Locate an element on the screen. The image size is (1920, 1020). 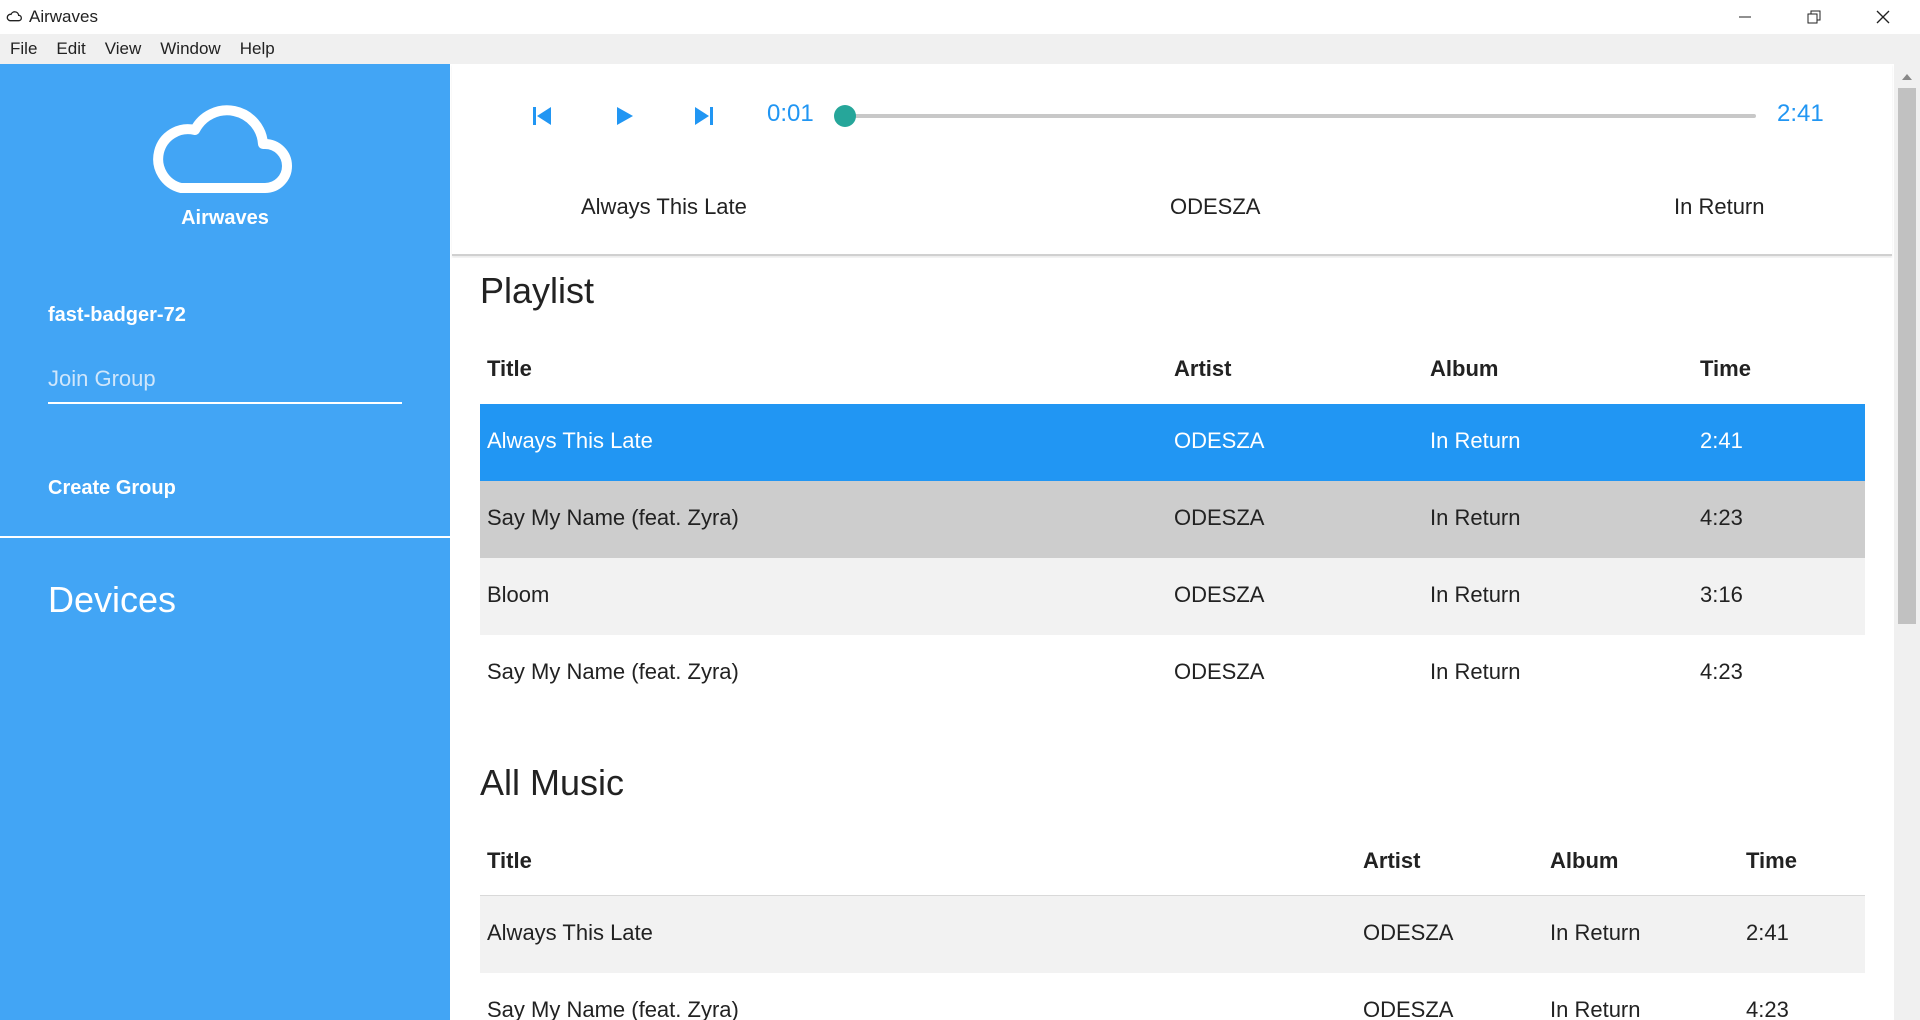
next-track-button is located at coordinates (704, 116).